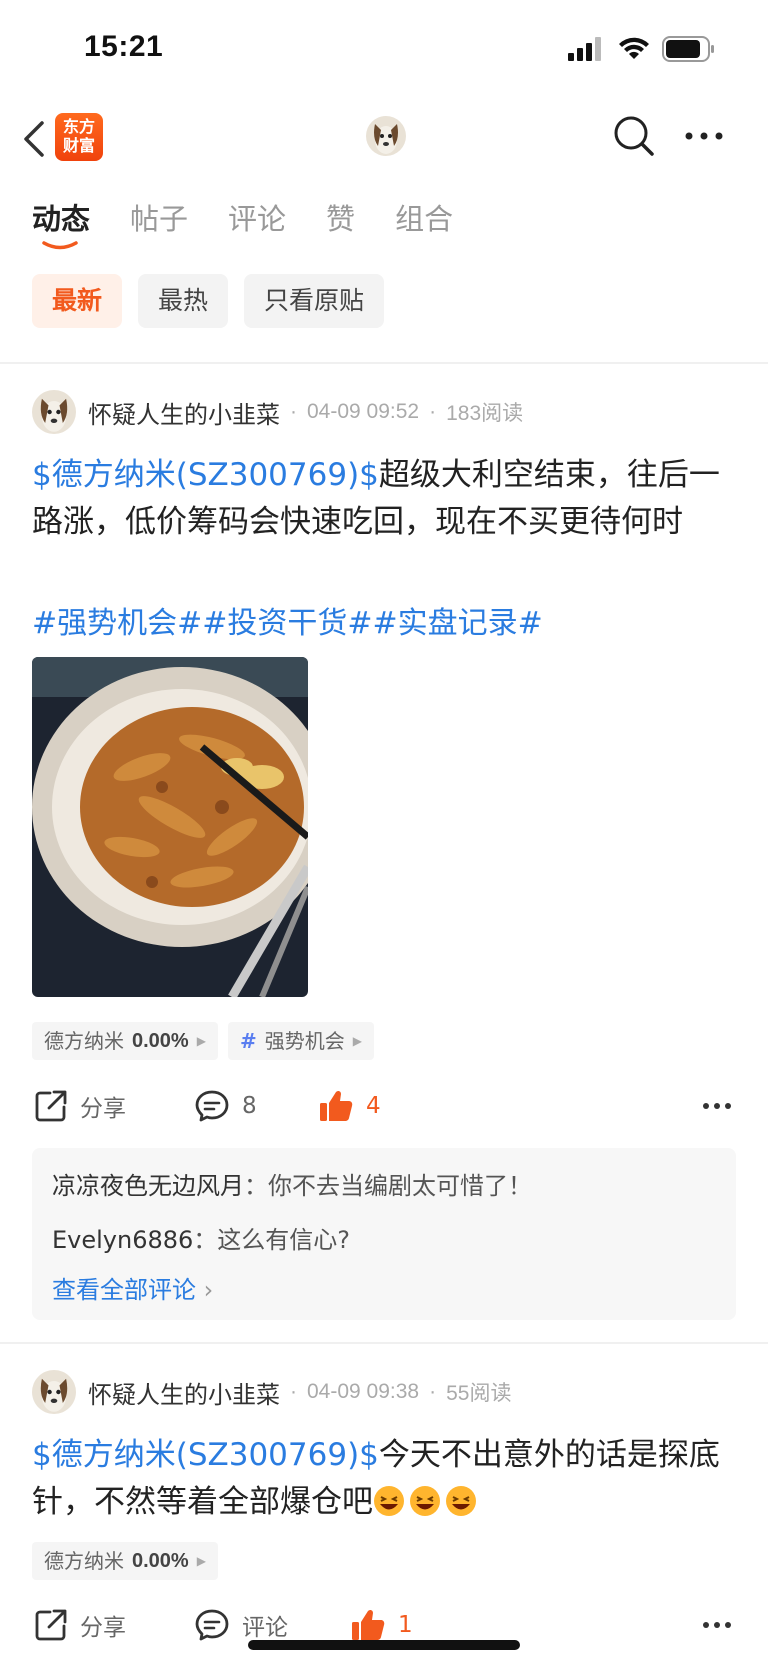 This screenshot has width=768, height=1665. What do you see at coordinates (384, 1106) in the screenshot?
I see `post-actions: 分享 8 4` at bounding box center [384, 1106].